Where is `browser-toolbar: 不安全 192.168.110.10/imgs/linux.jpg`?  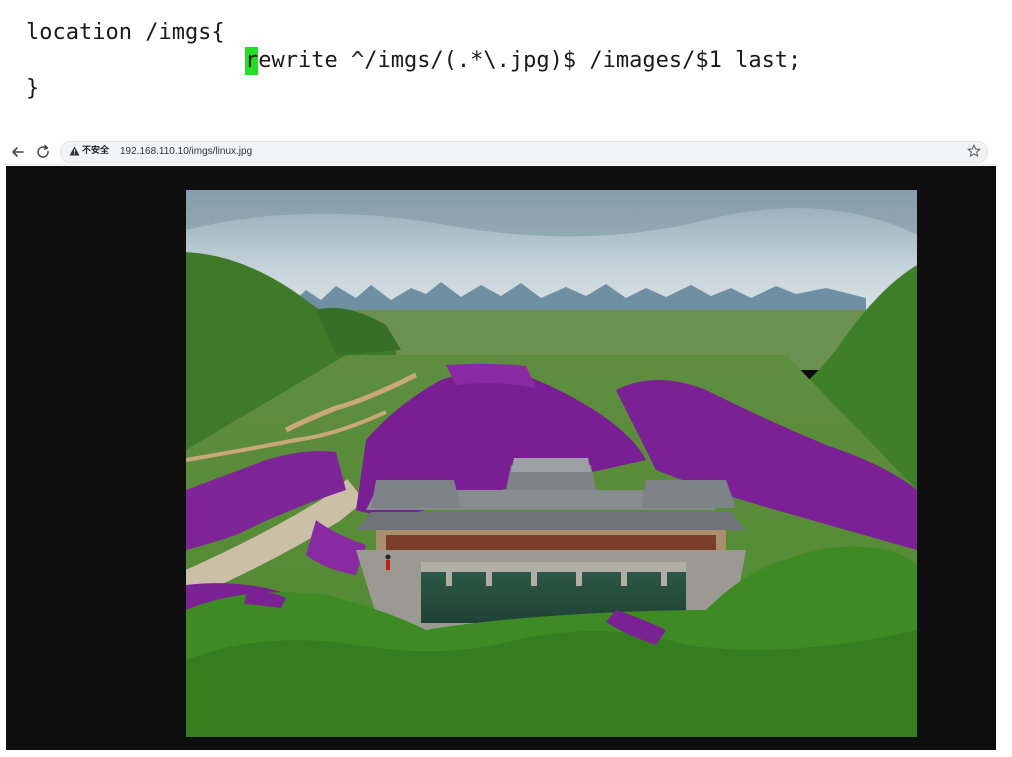 browser-toolbar: 不安全 192.168.110.10/imgs/linux.jpg is located at coordinates (500, 152).